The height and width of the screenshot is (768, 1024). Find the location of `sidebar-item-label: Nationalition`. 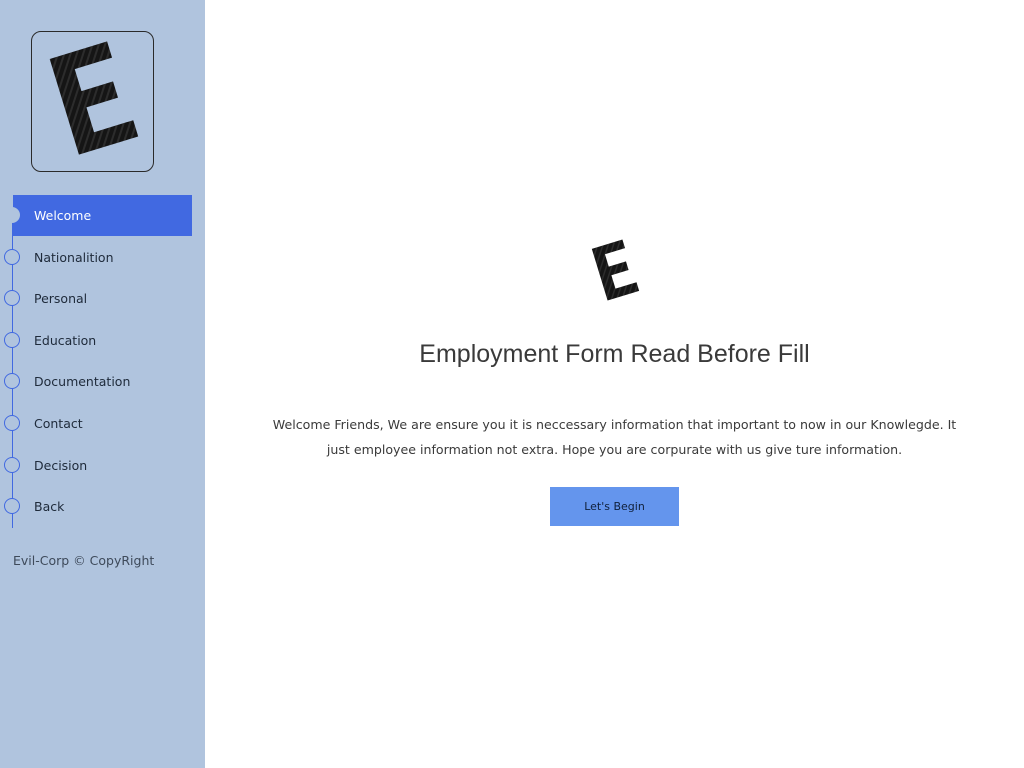

sidebar-item-label: Nationalition is located at coordinates (74, 257).